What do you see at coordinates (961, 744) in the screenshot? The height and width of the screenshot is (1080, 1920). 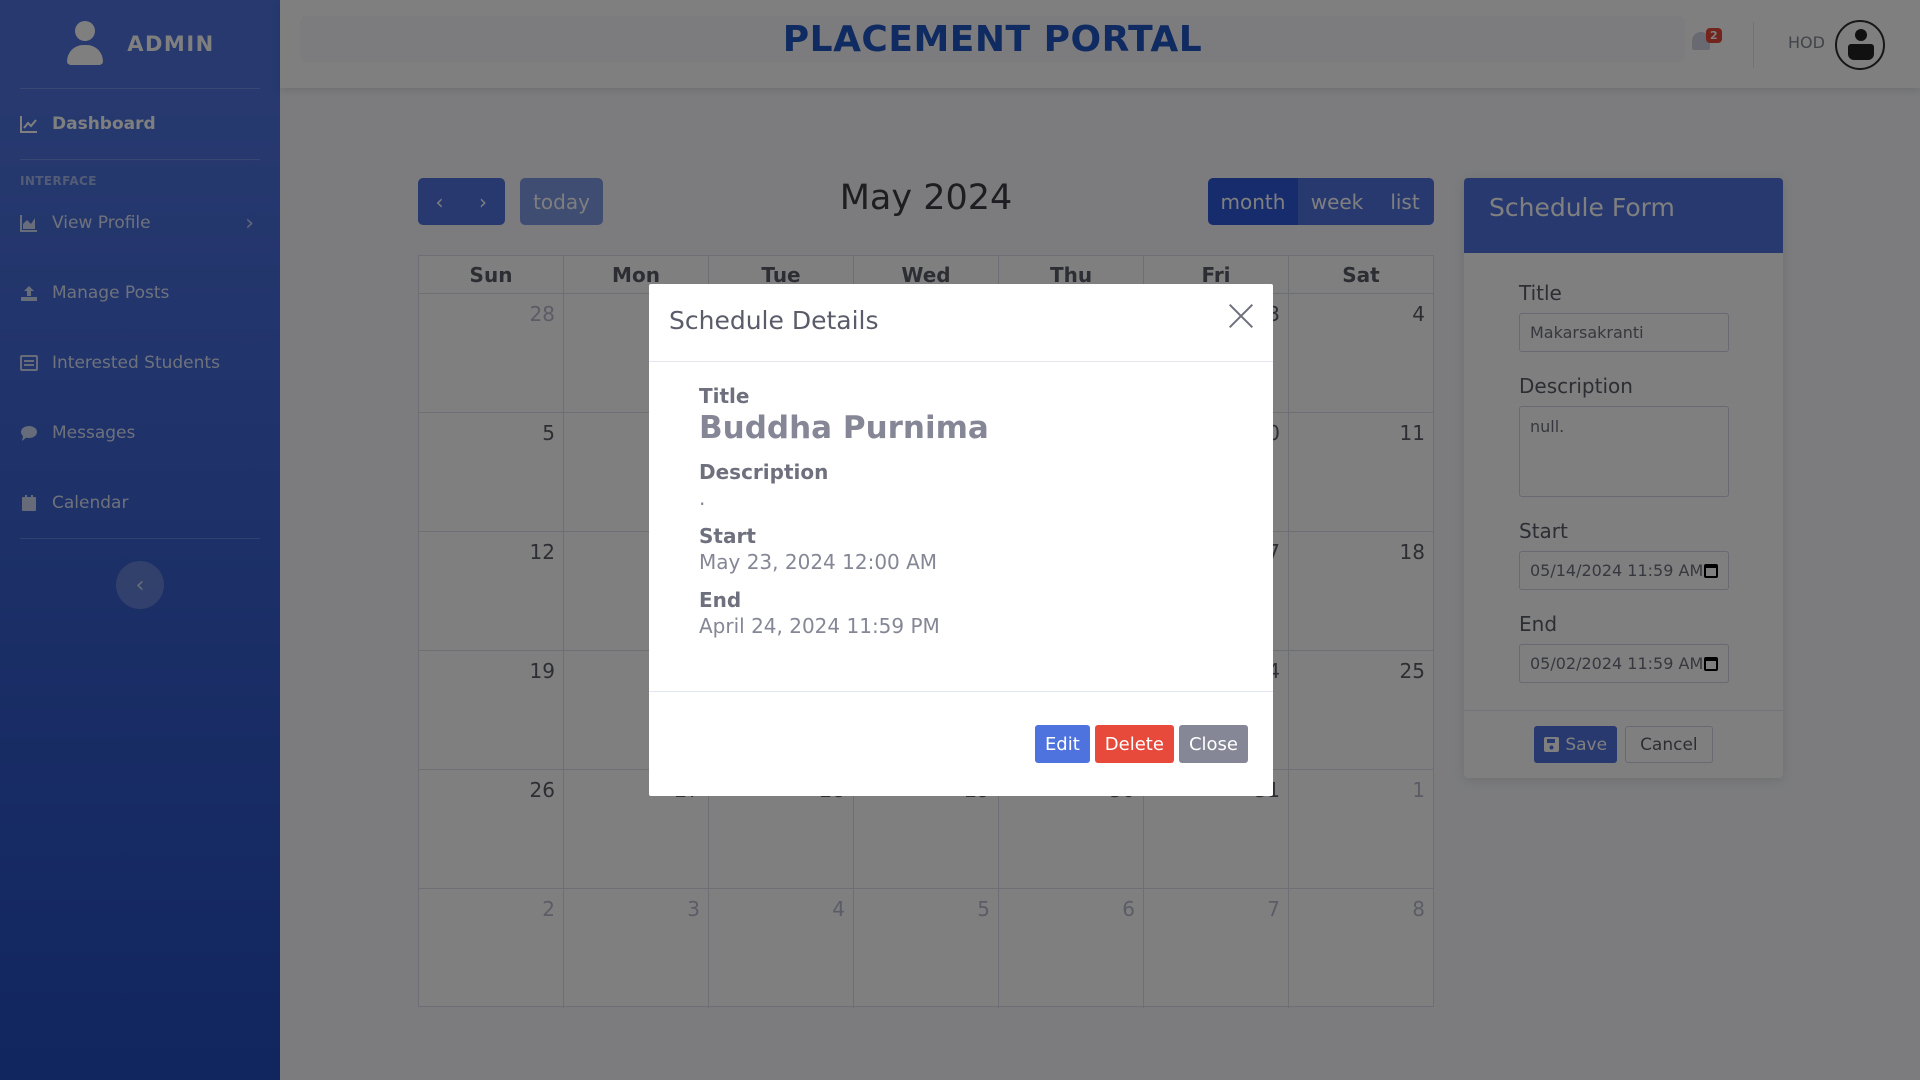 I see `modal-footer: Edit Delete Close` at bounding box center [961, 744].